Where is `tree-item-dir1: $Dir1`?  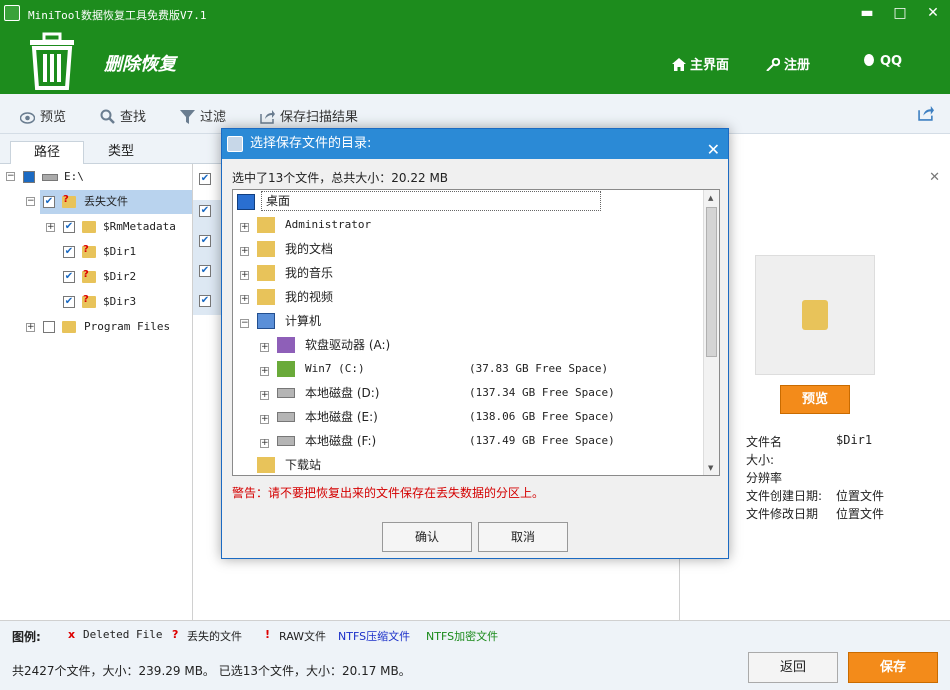
tree-item-dir1: $Dir1 is located at coordinates (119, 252).